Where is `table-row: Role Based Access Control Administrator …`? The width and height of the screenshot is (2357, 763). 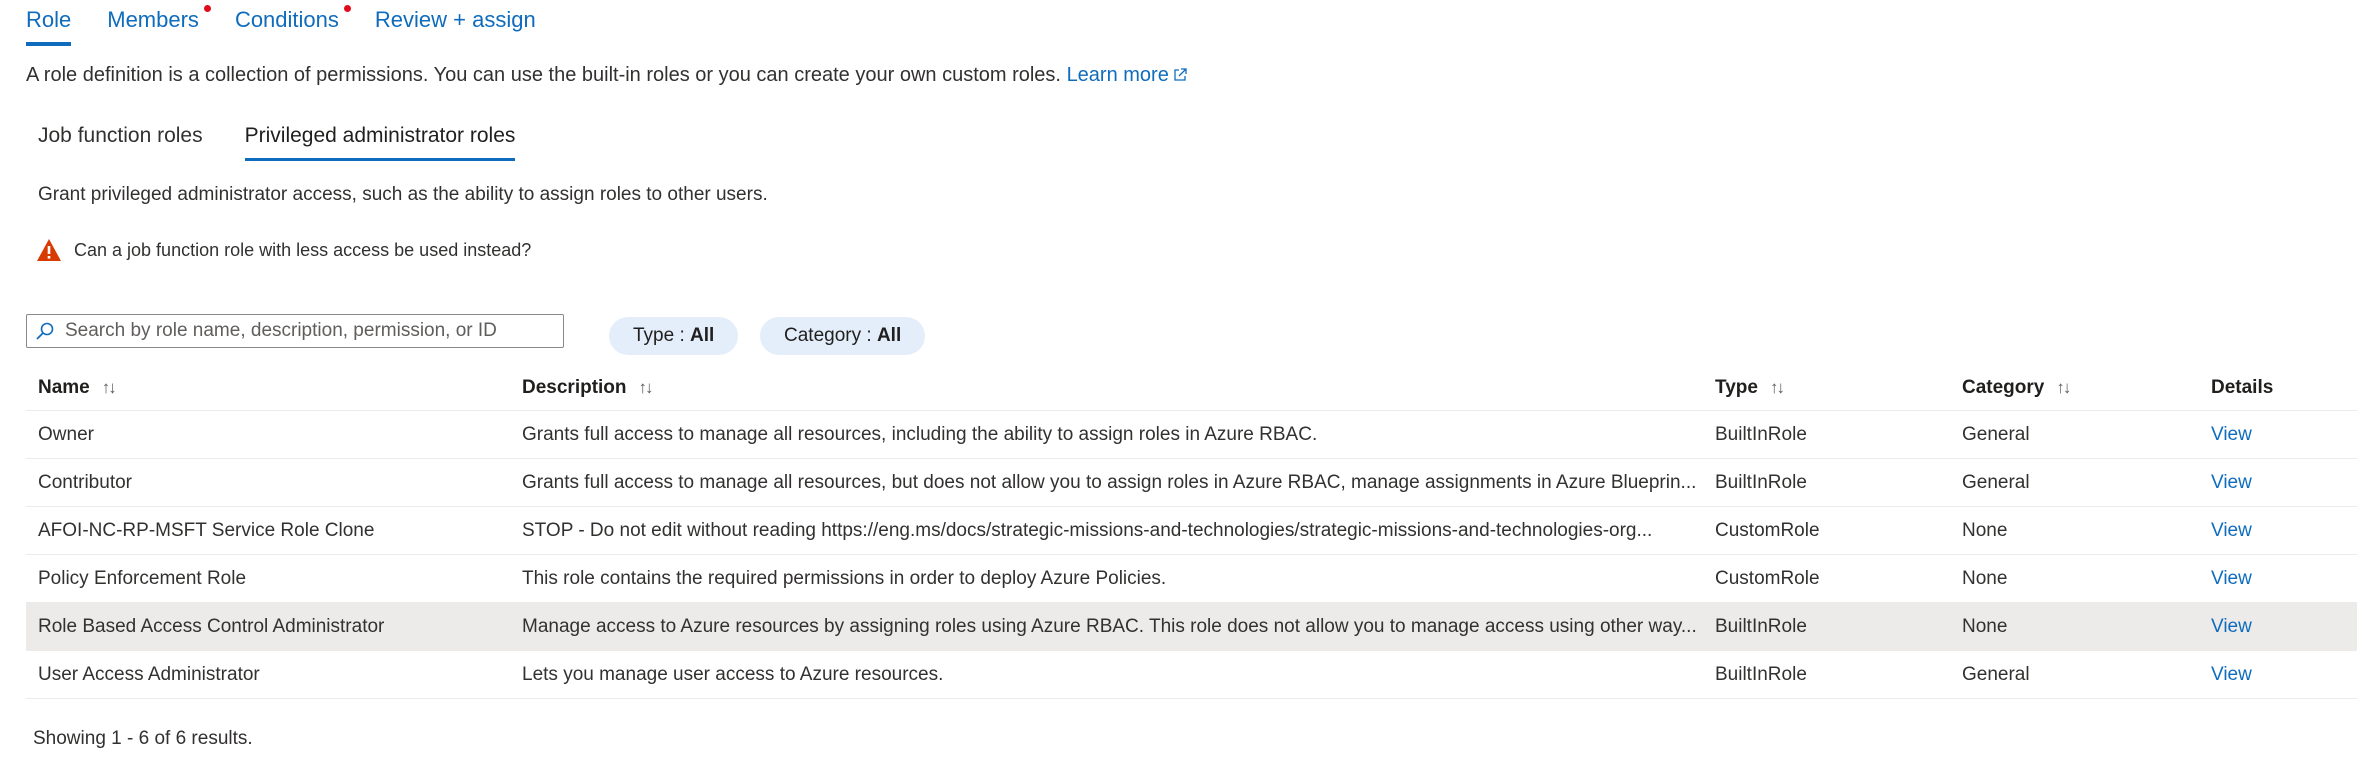
table-row: Role Based Access Control Administrator … is located at coordinates (1191, 627).